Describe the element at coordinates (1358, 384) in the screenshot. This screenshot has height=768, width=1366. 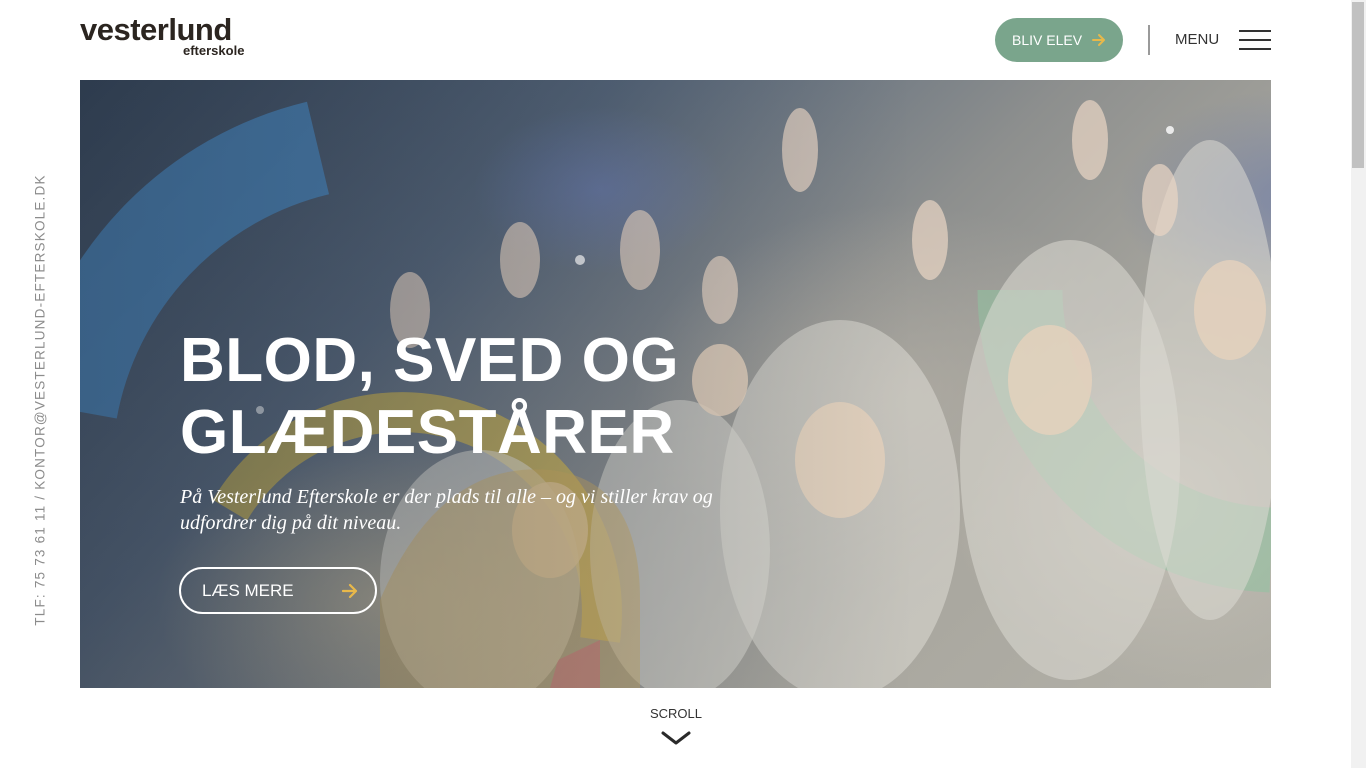
I see `page-scrollbar` at that location.